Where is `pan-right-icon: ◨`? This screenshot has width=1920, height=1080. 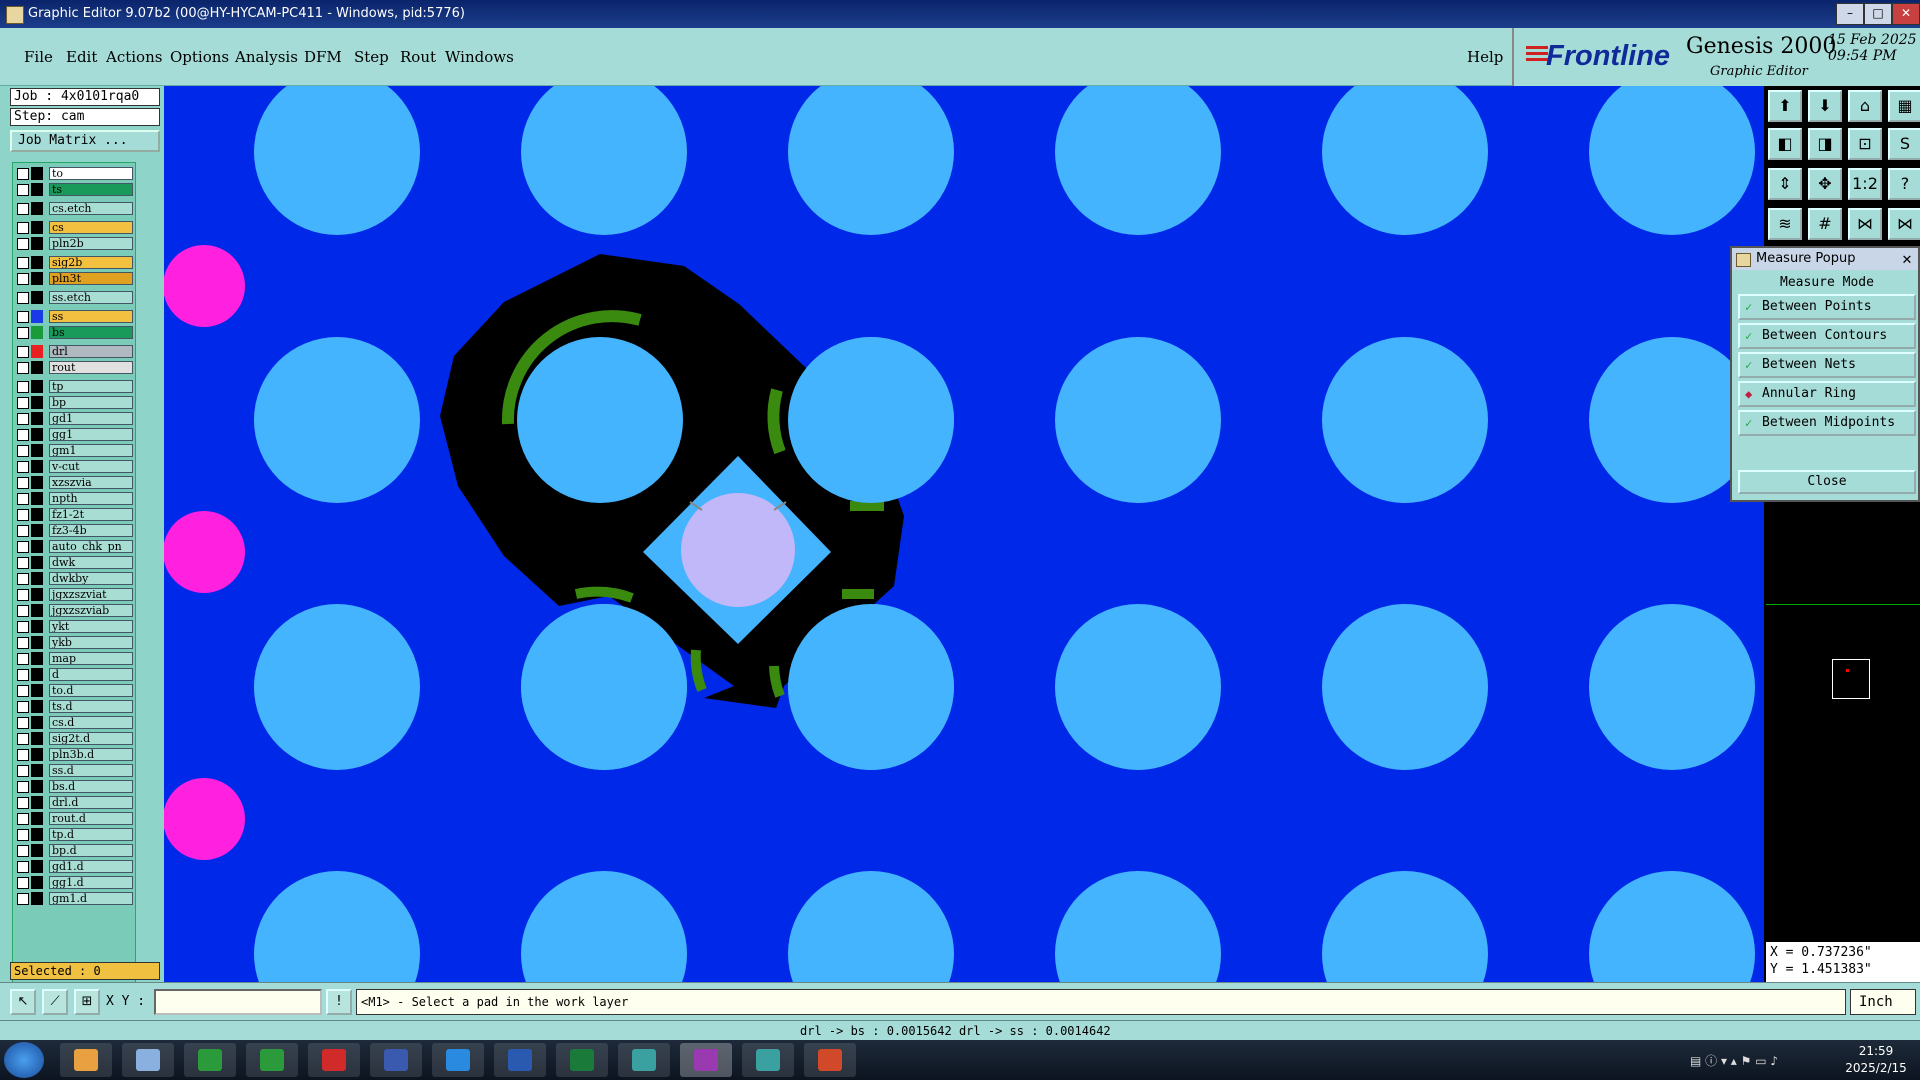 pan-right-icon: ◨ is located at coordinates (1825, 144).